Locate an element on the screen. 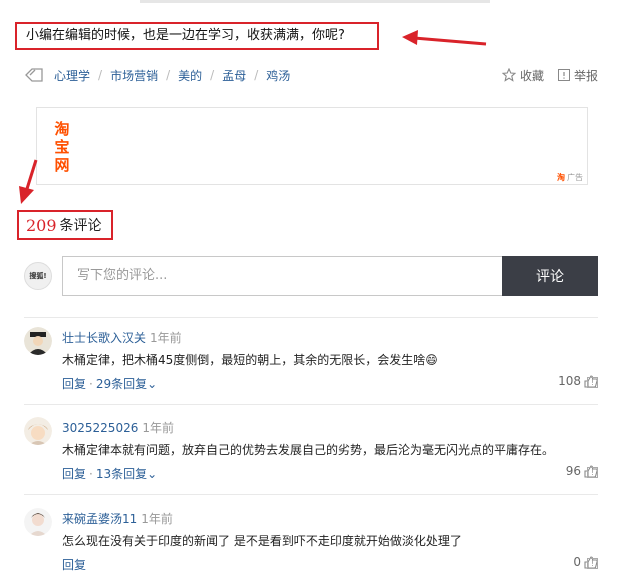 This screenshot has width=640, height=582. taobao-logo-char: 网 is located at coordinates (62, 165).